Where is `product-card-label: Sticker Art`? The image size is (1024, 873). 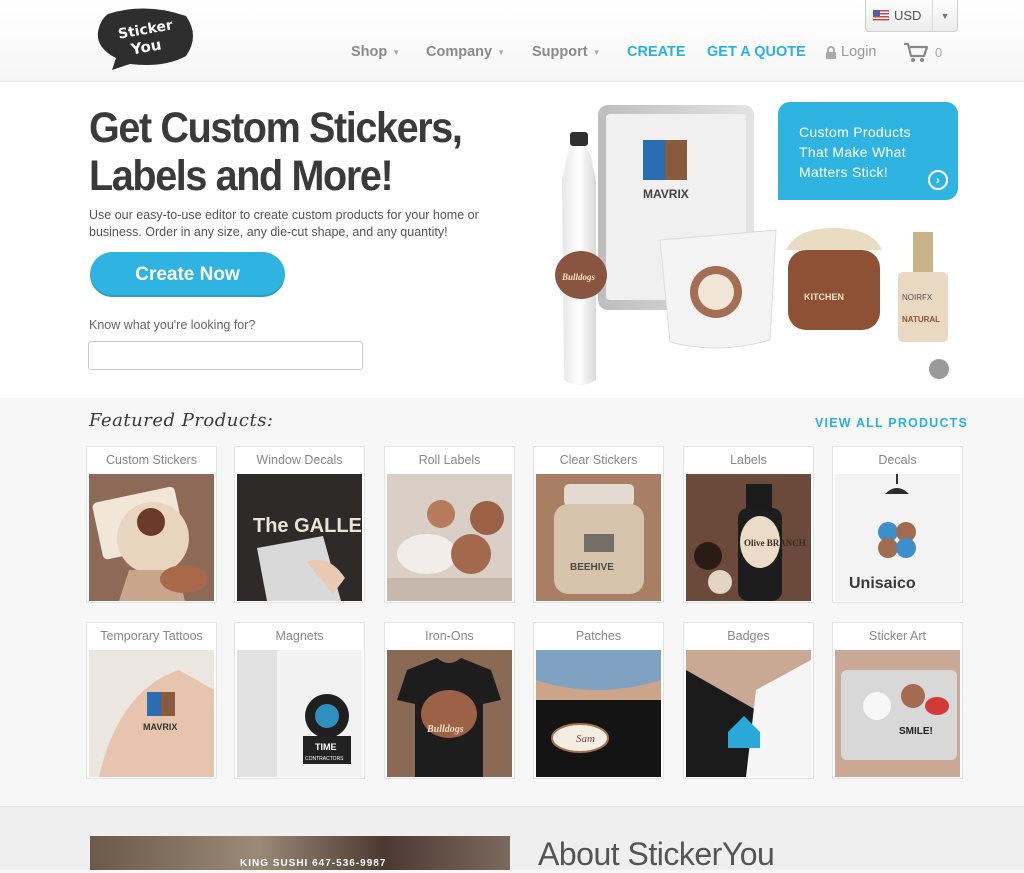 product-card-label: Sticker Art is located at coordinates (897, 636).